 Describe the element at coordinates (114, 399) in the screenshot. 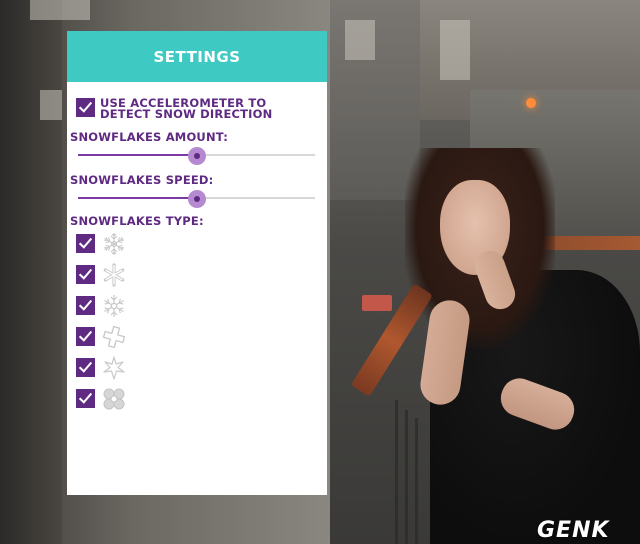

I see `snowflake-clover-icon` at that location.